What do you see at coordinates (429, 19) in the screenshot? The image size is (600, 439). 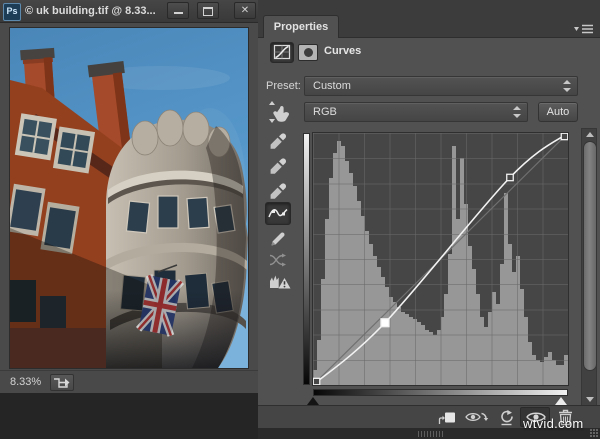 I see `panel-tab-bar: Properties` at bounding box center [429, 19].